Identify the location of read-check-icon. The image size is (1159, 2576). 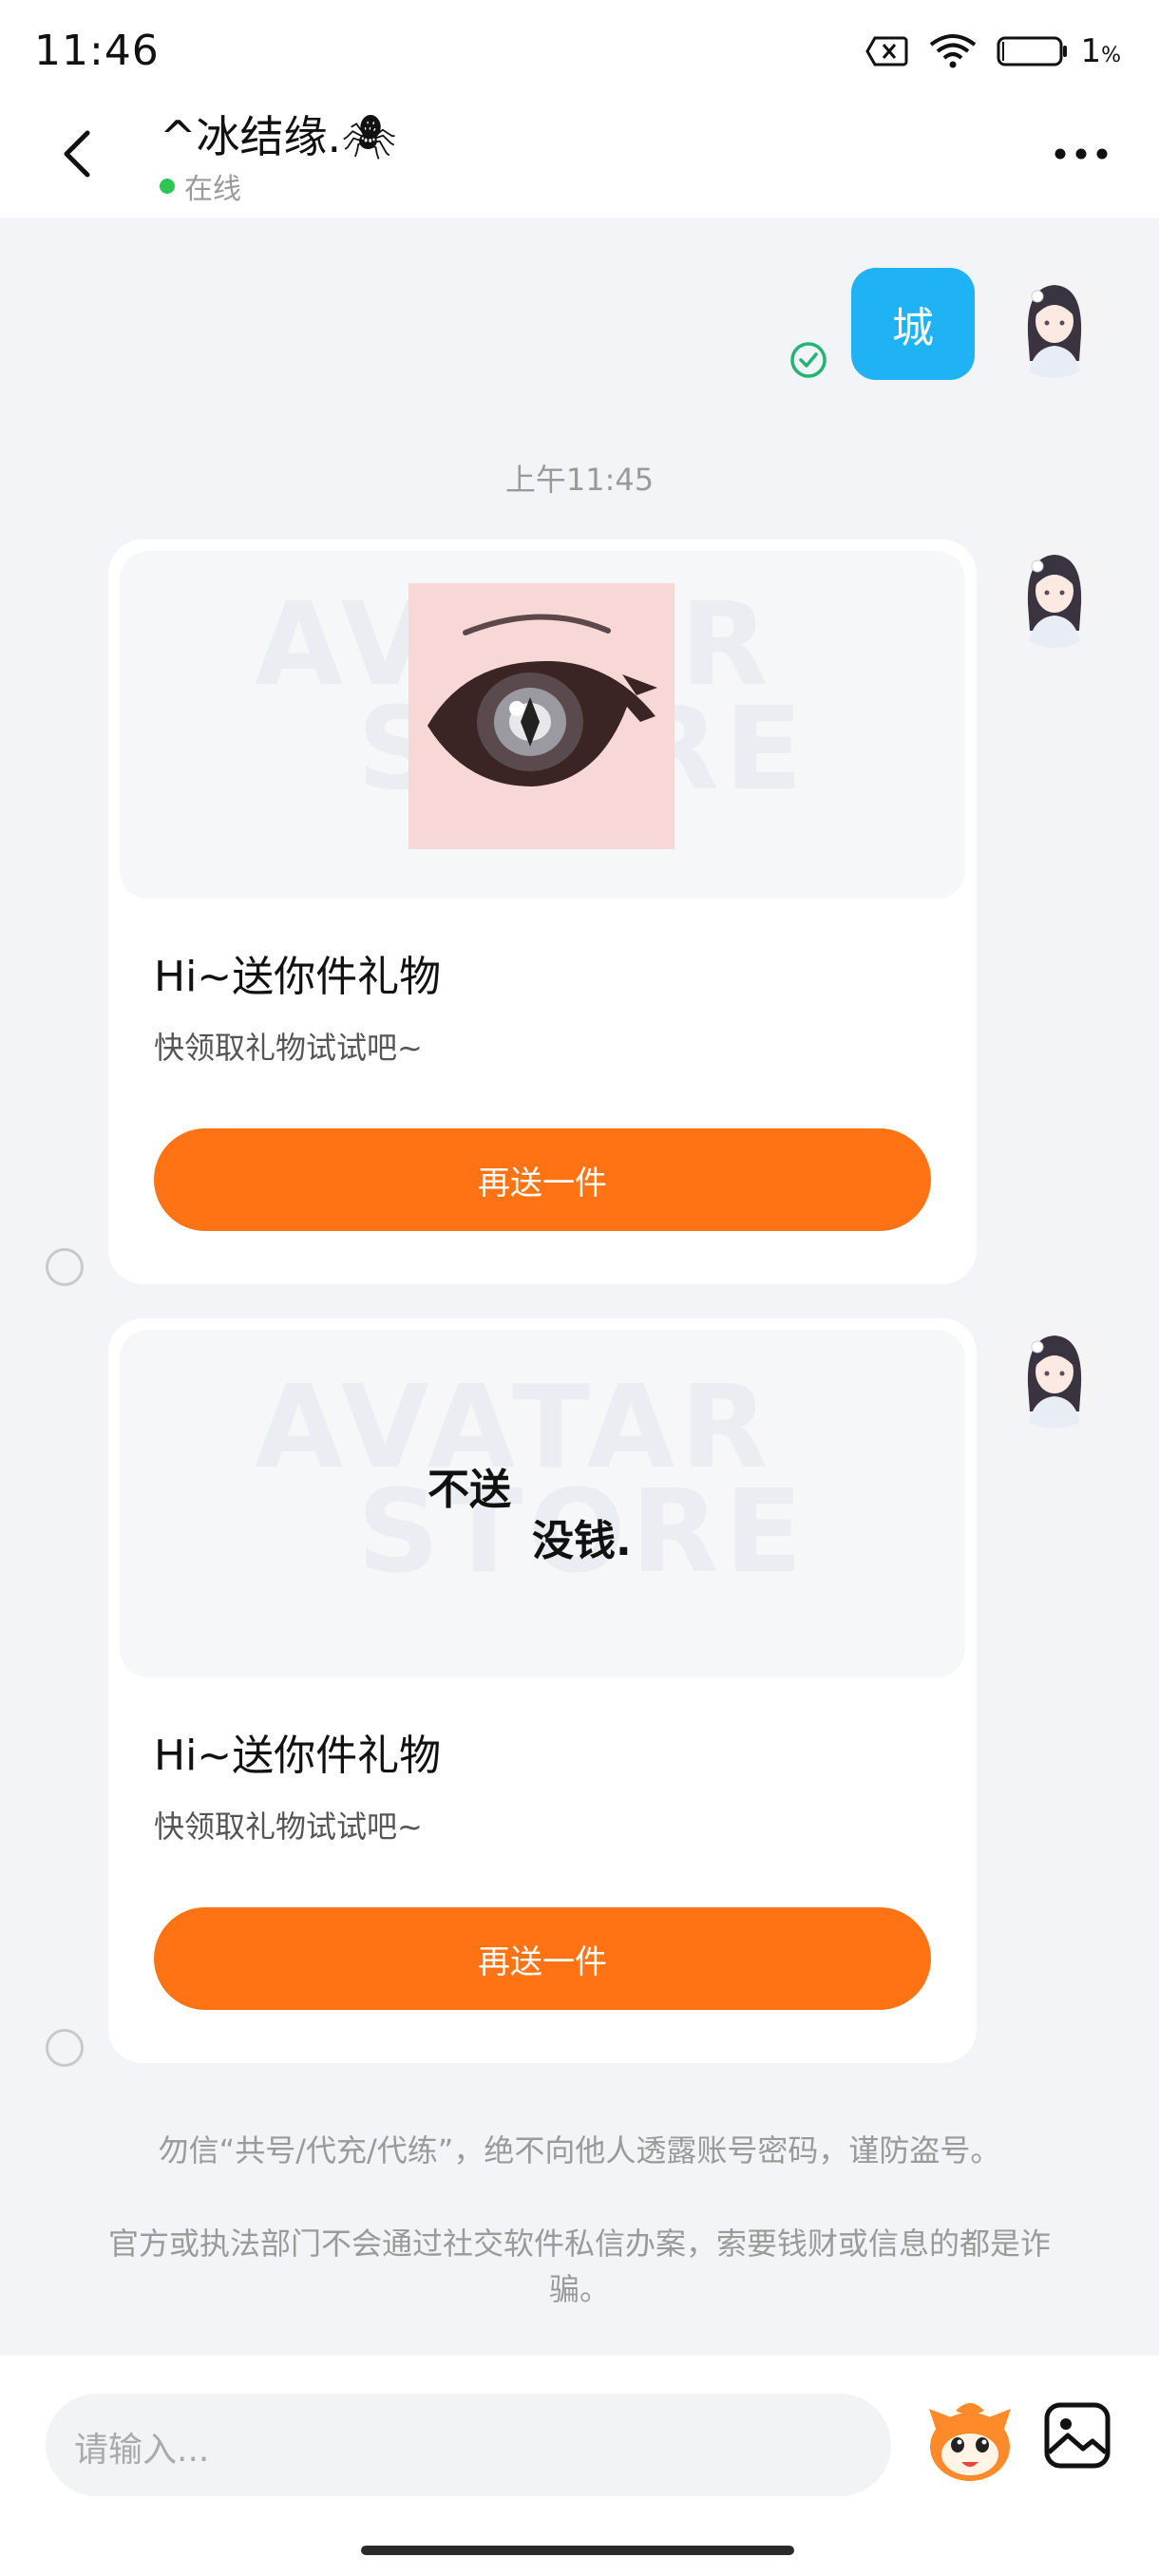
(808, 360).